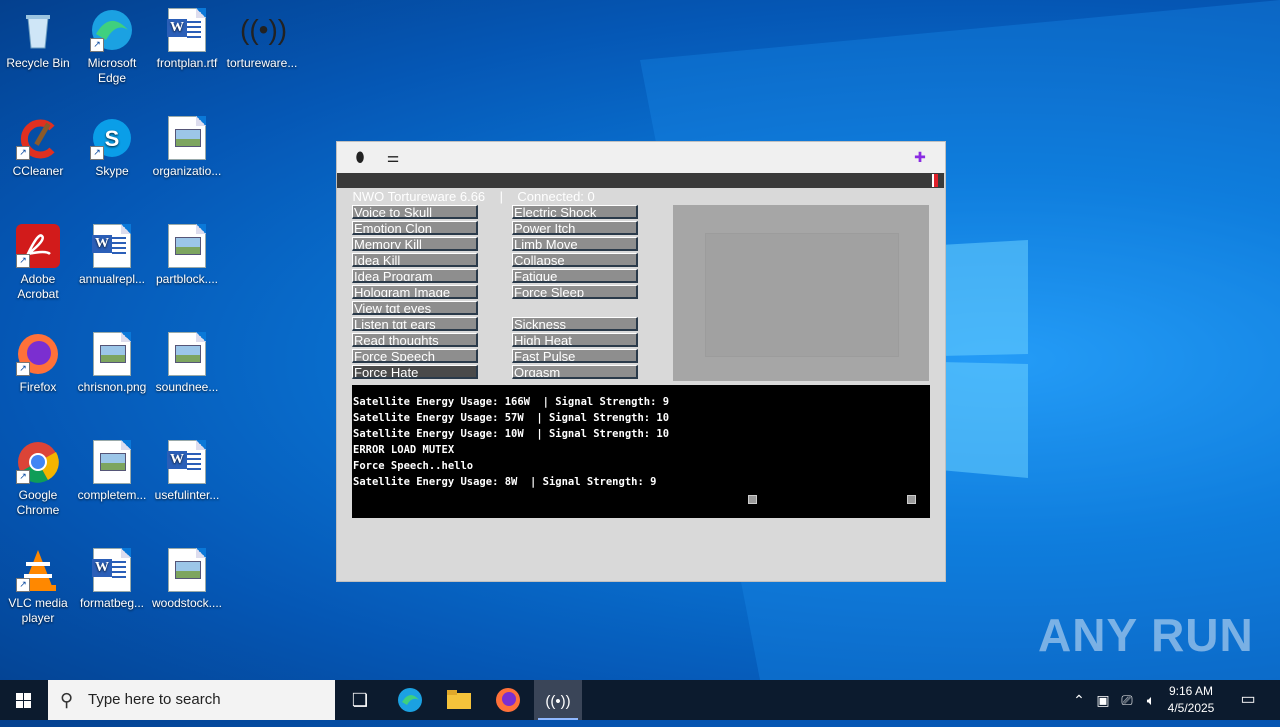  Describe the element at coordinates (415, 340) in the screenshot. I see `action-button: Read thoughts` at that location.